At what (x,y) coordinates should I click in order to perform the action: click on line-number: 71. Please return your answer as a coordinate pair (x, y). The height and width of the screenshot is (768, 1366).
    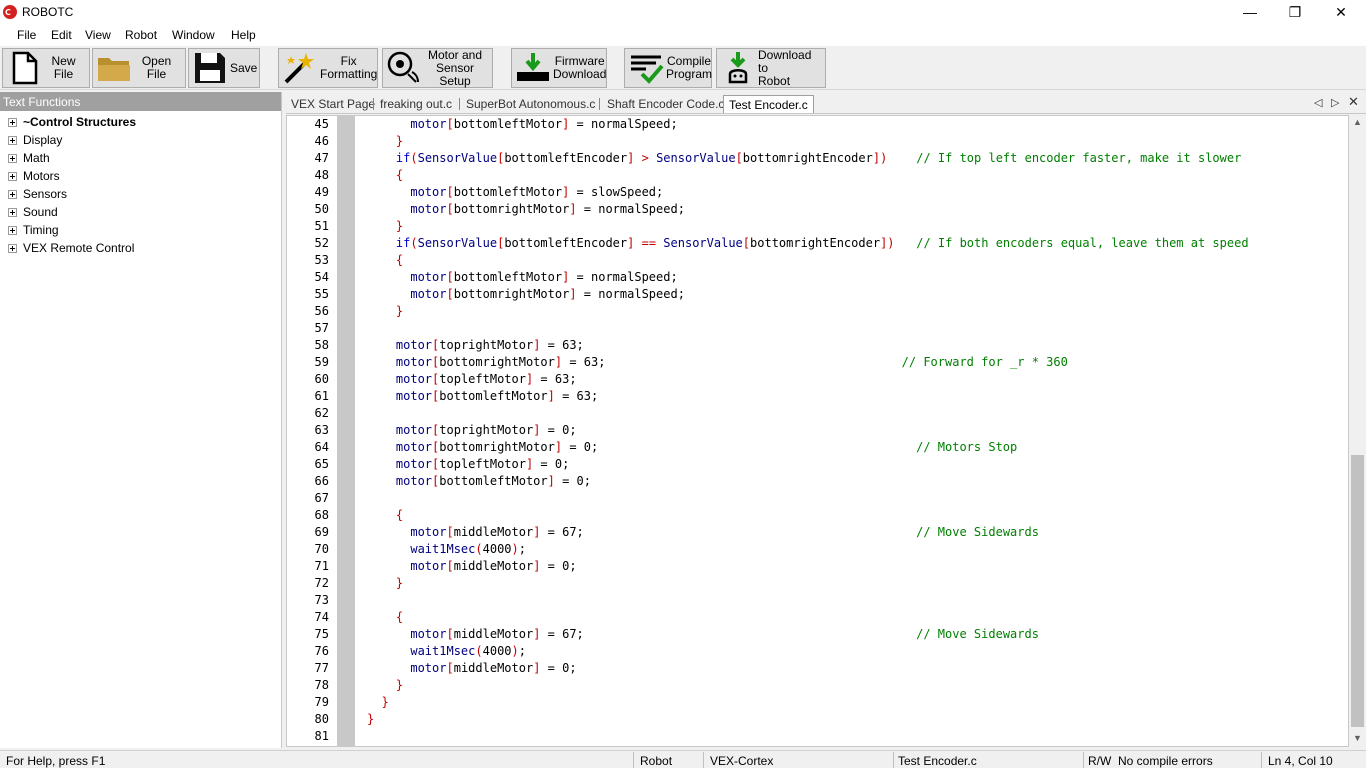
    Looking at the image, I should click on (321, 566).